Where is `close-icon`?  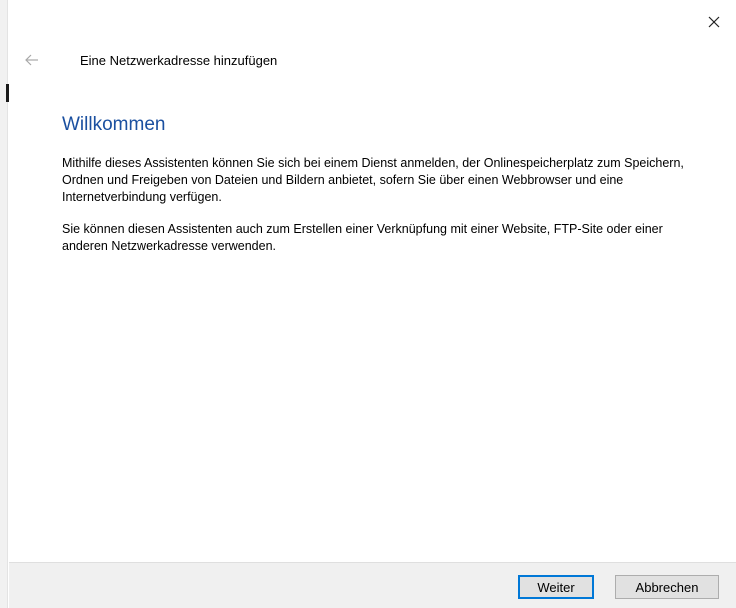 close-icon is located at coordinates (714, 22).